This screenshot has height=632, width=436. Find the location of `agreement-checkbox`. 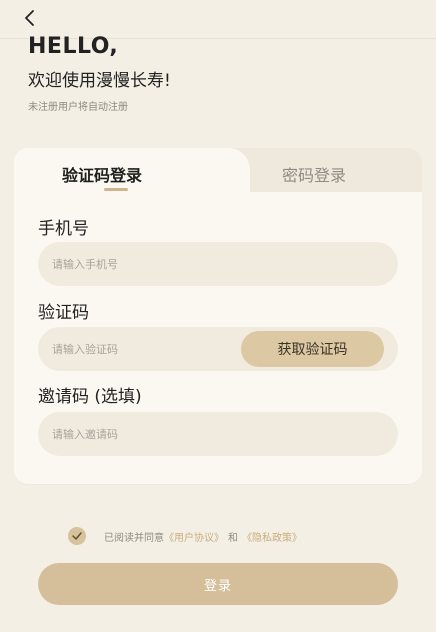

agreement-checkbox is located at coordinates (77, 536).